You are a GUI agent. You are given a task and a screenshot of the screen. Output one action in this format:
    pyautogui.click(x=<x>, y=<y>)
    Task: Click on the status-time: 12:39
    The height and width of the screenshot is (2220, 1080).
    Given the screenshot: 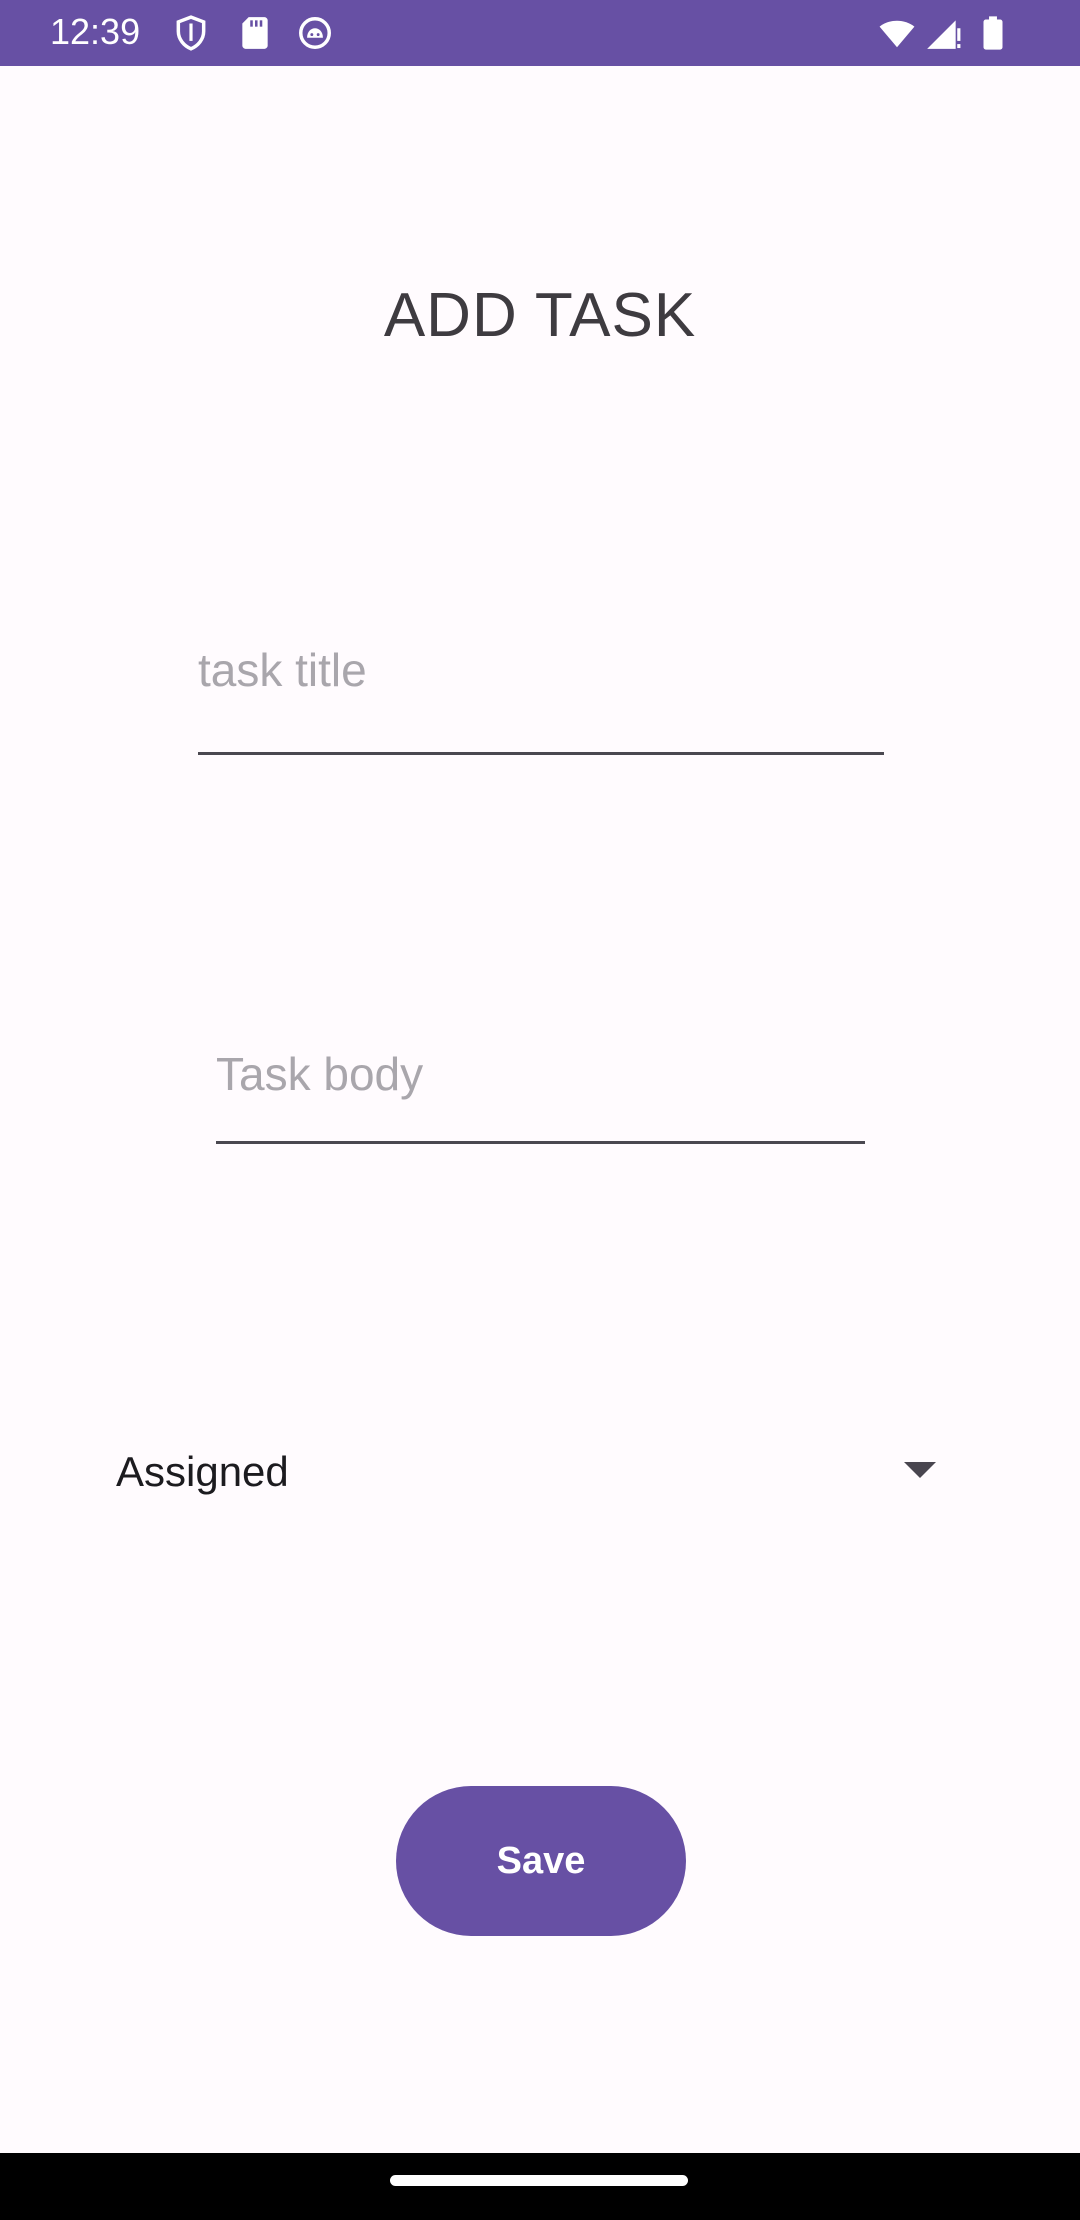 What is the action you would take?
    pyautogui.click(x=95, y=31)
    